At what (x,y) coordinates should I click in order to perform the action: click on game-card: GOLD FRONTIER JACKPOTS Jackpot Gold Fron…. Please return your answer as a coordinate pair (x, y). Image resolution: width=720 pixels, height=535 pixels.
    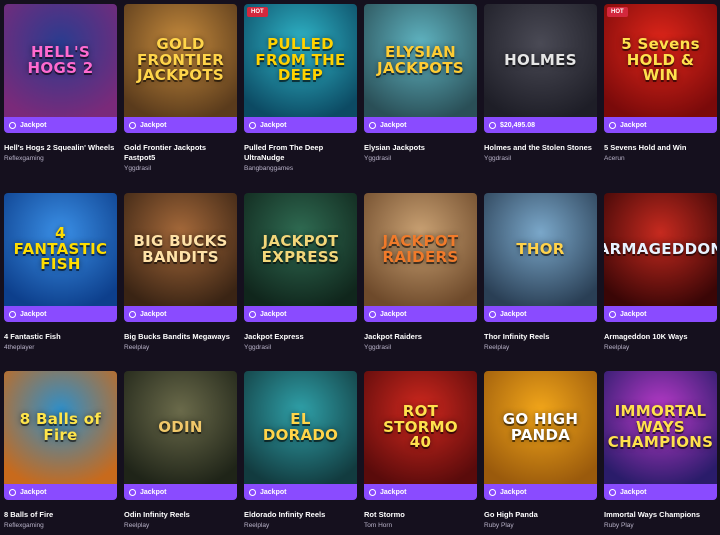
    Looking at the image, I should click on (180, 88).